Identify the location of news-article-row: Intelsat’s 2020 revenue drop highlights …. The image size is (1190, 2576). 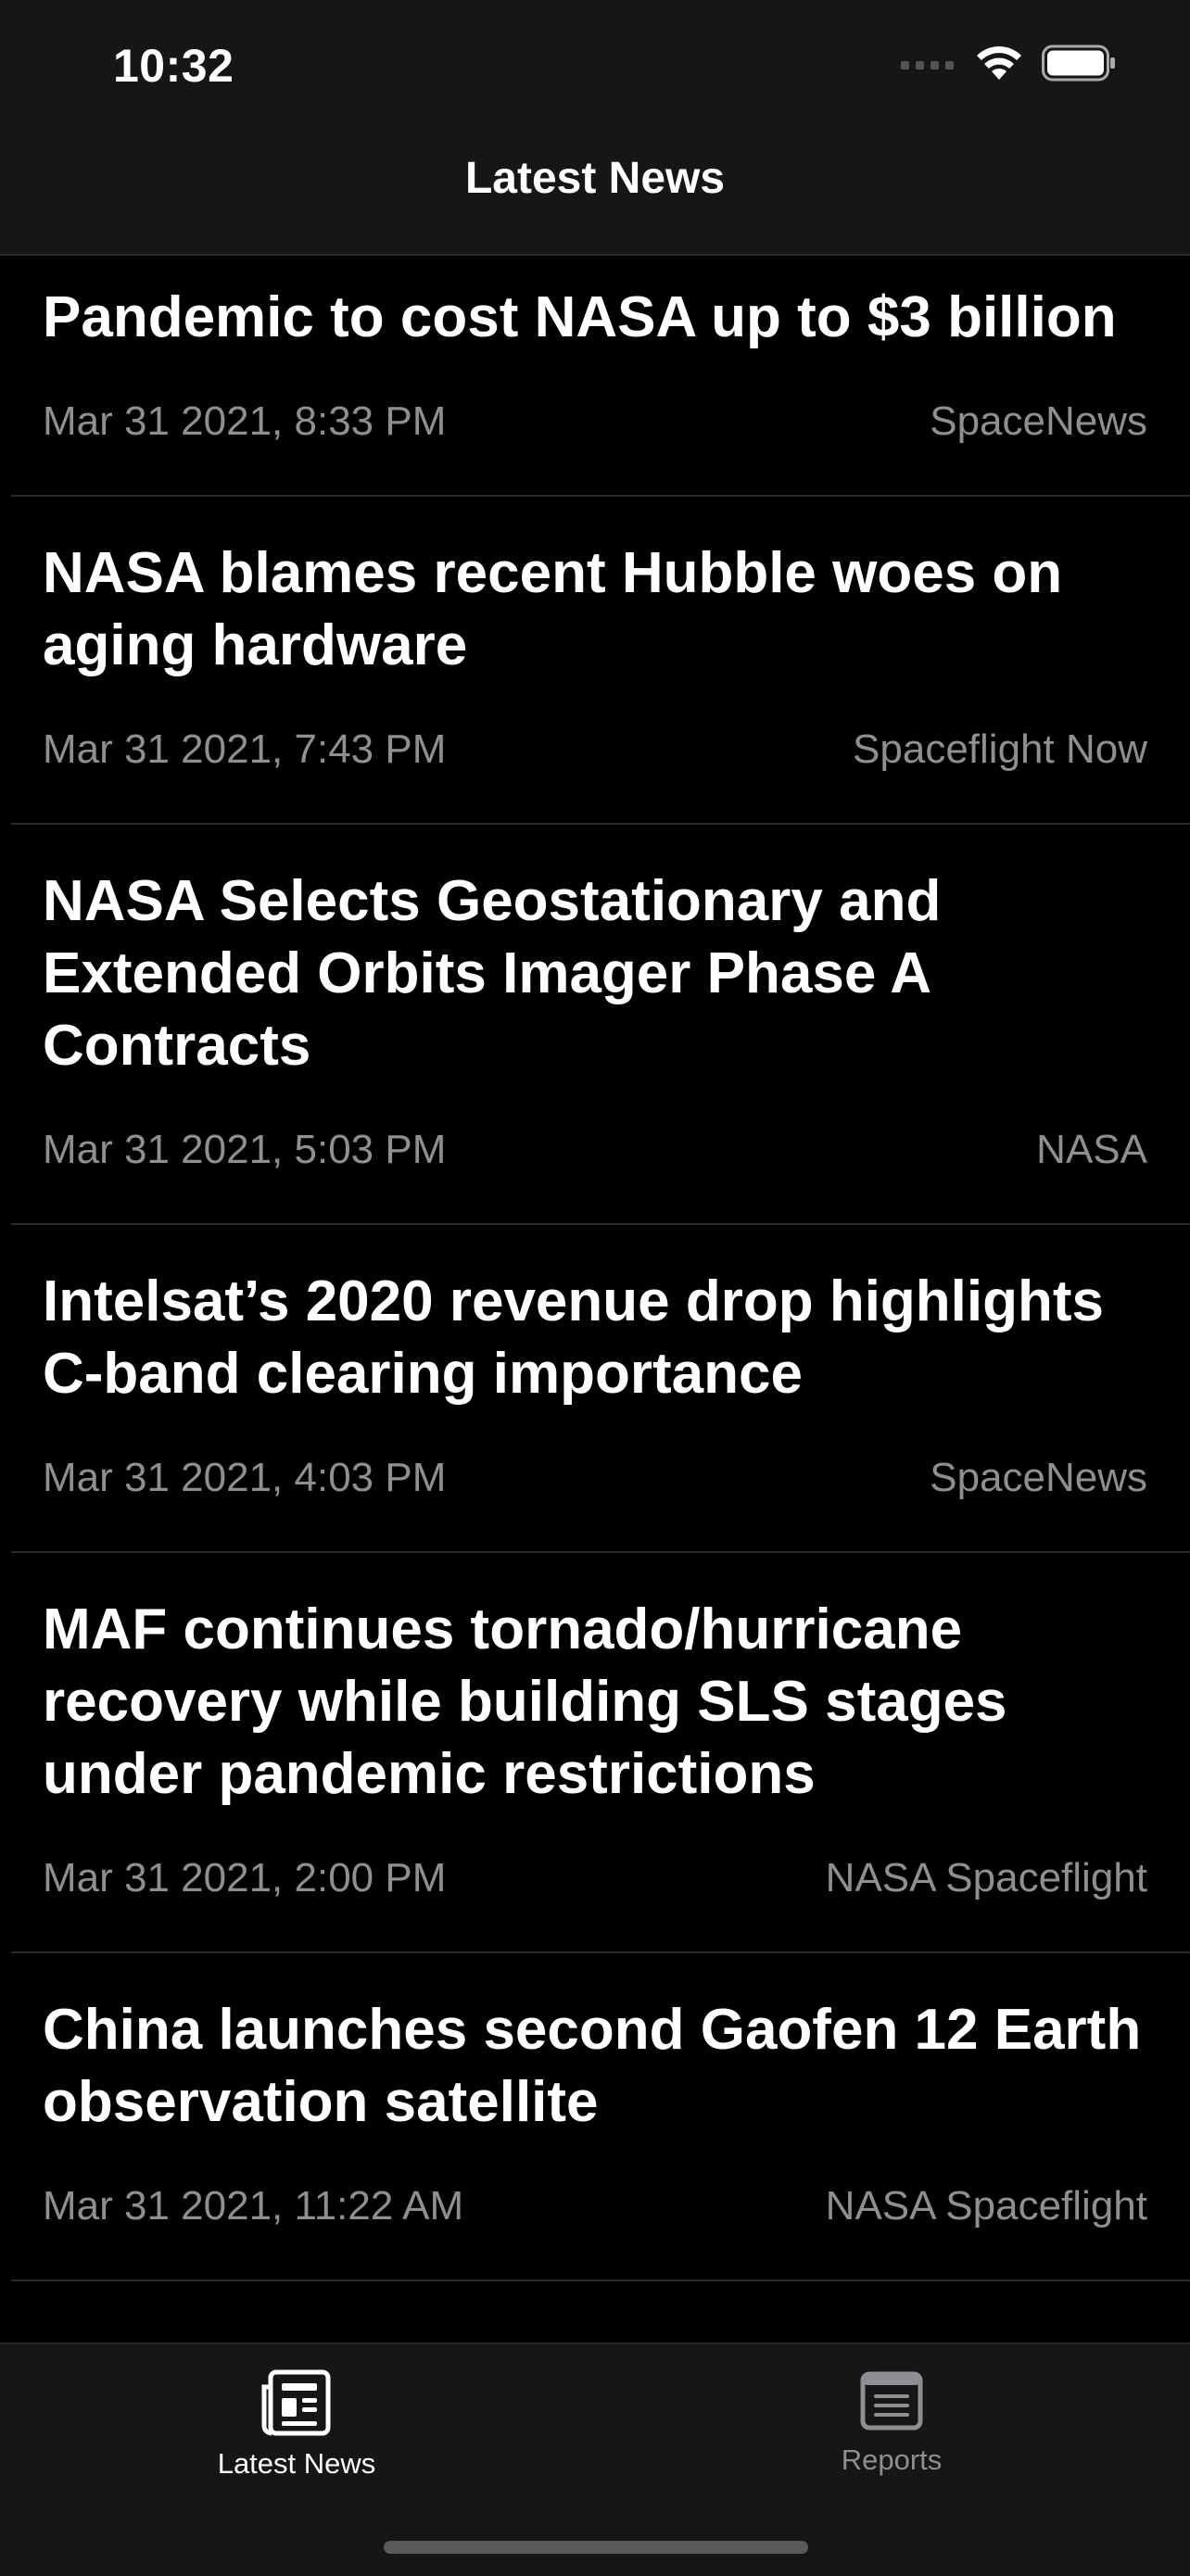
(600, 1389).